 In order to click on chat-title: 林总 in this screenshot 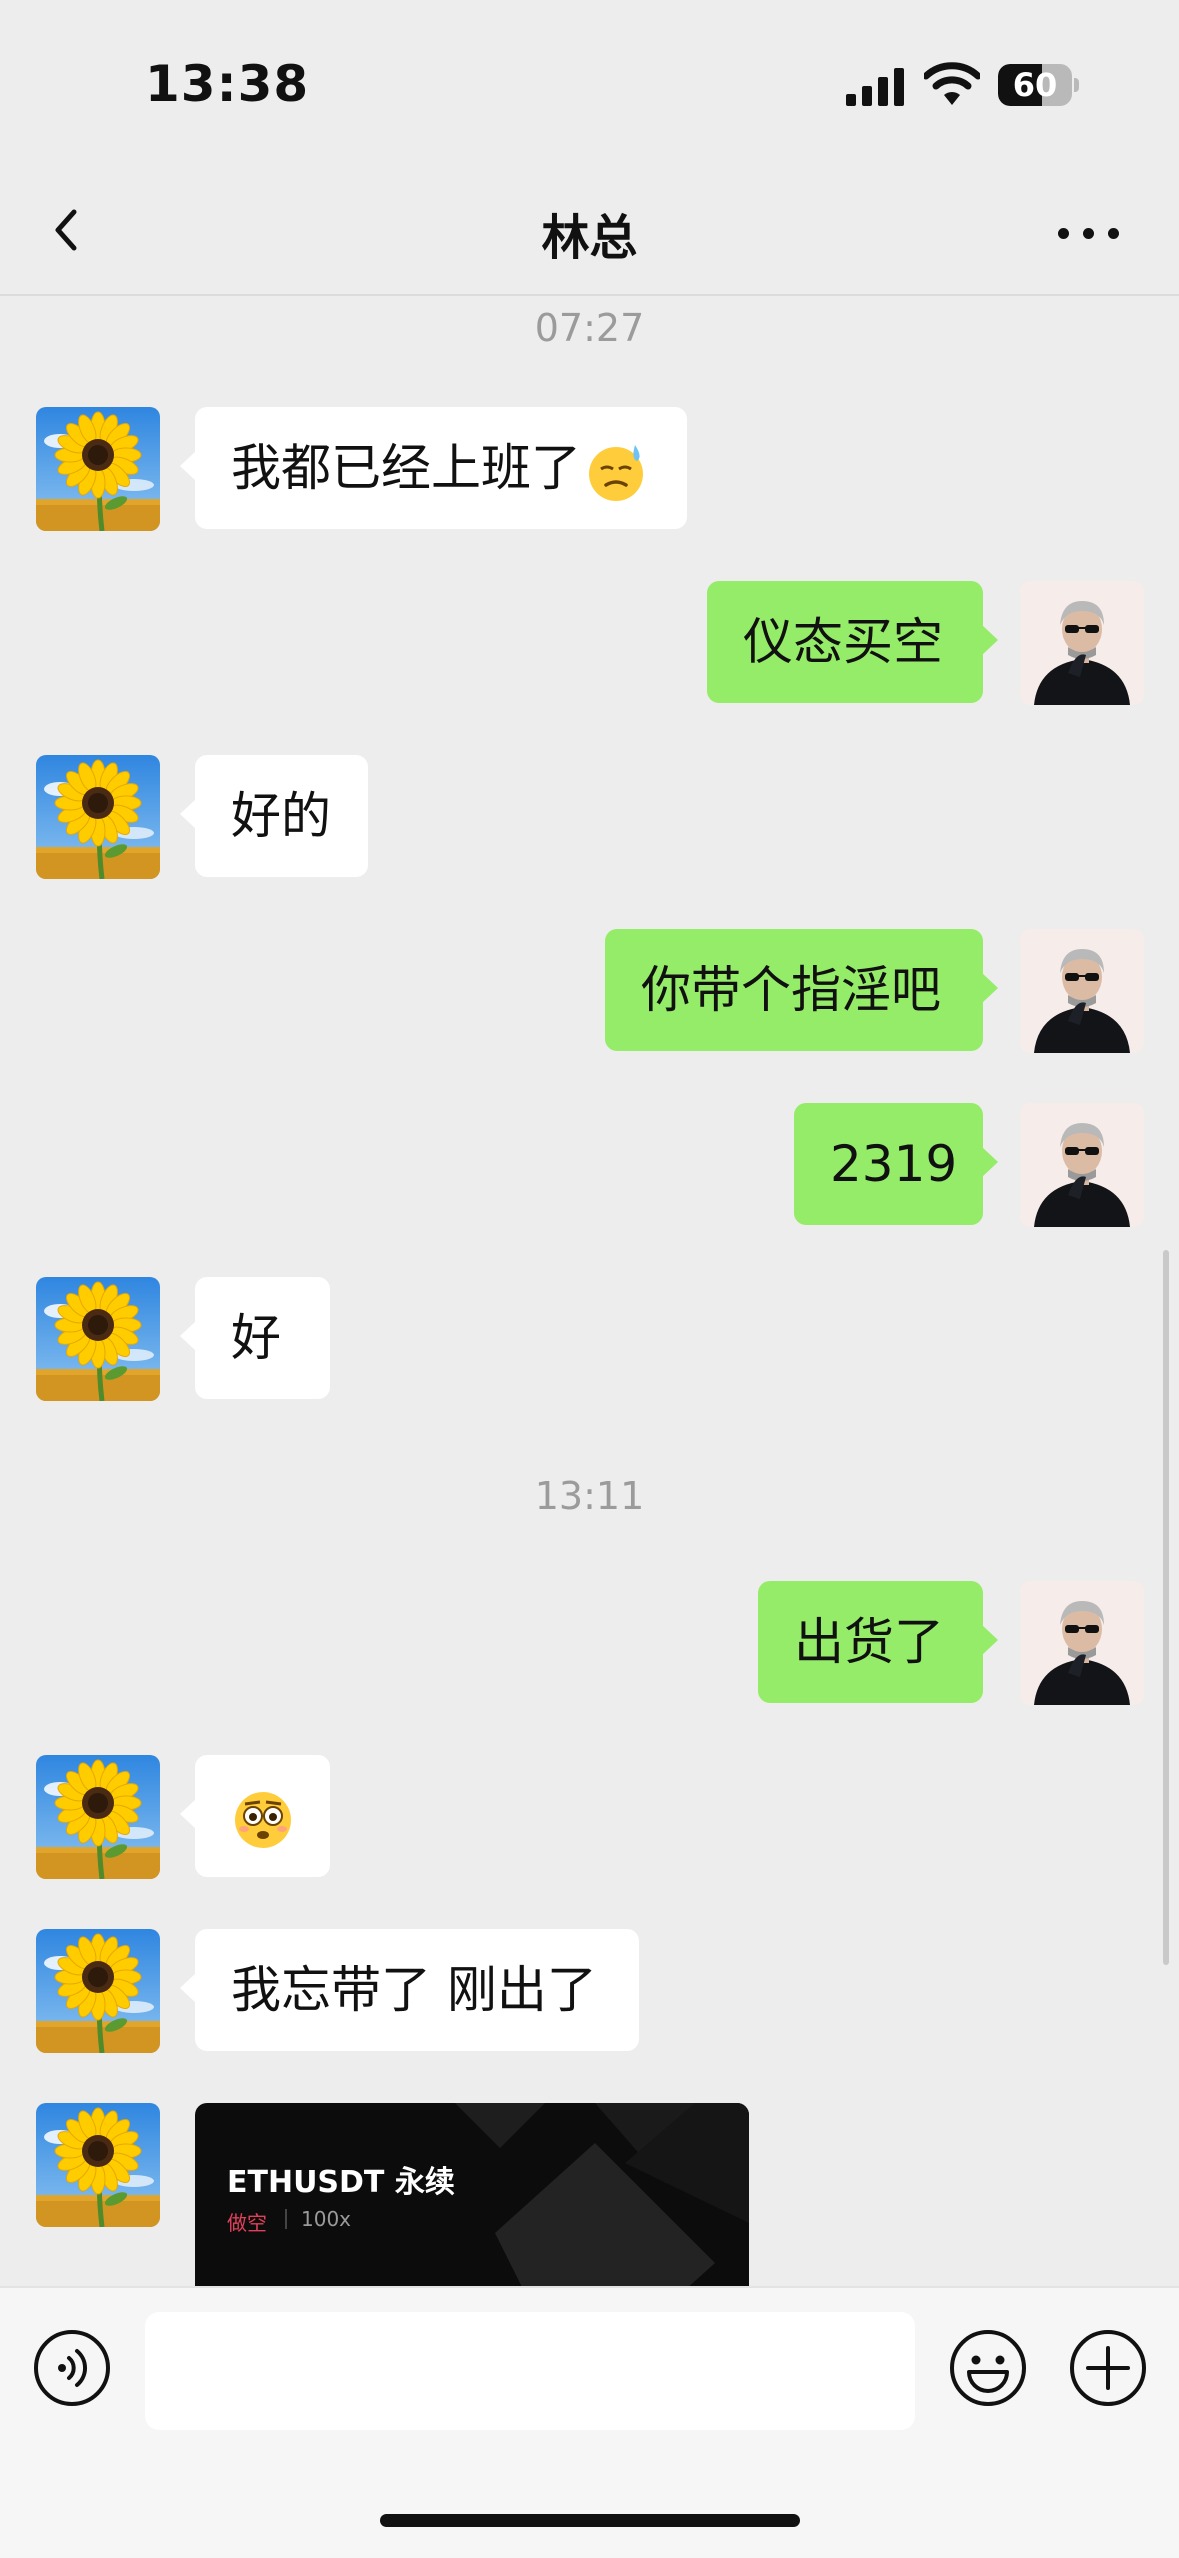, I will do `click(589, 238)`.